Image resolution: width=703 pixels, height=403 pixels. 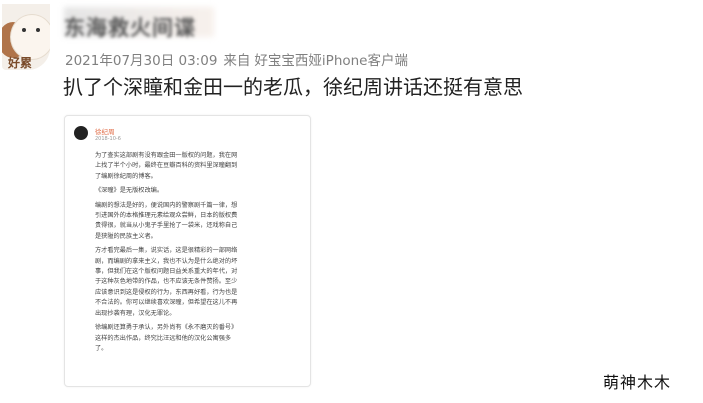 I want to click on post-meta: 2021年07月30日 03:09 来自 好宝宝西娅iPhone客户端, so click(x=236, y=59).